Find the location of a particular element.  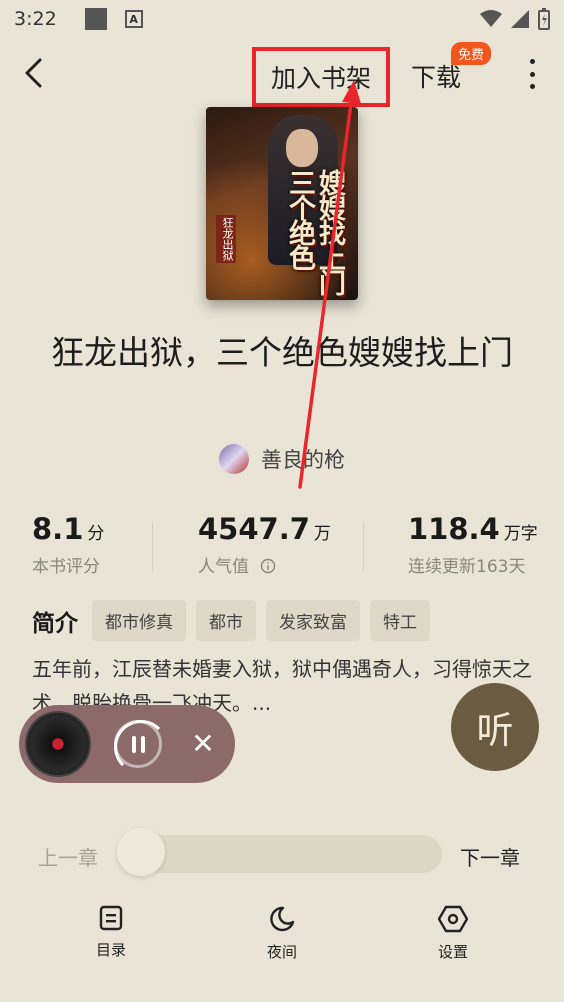

author-row: 善良的枪 is located at coordinates (282, 459).